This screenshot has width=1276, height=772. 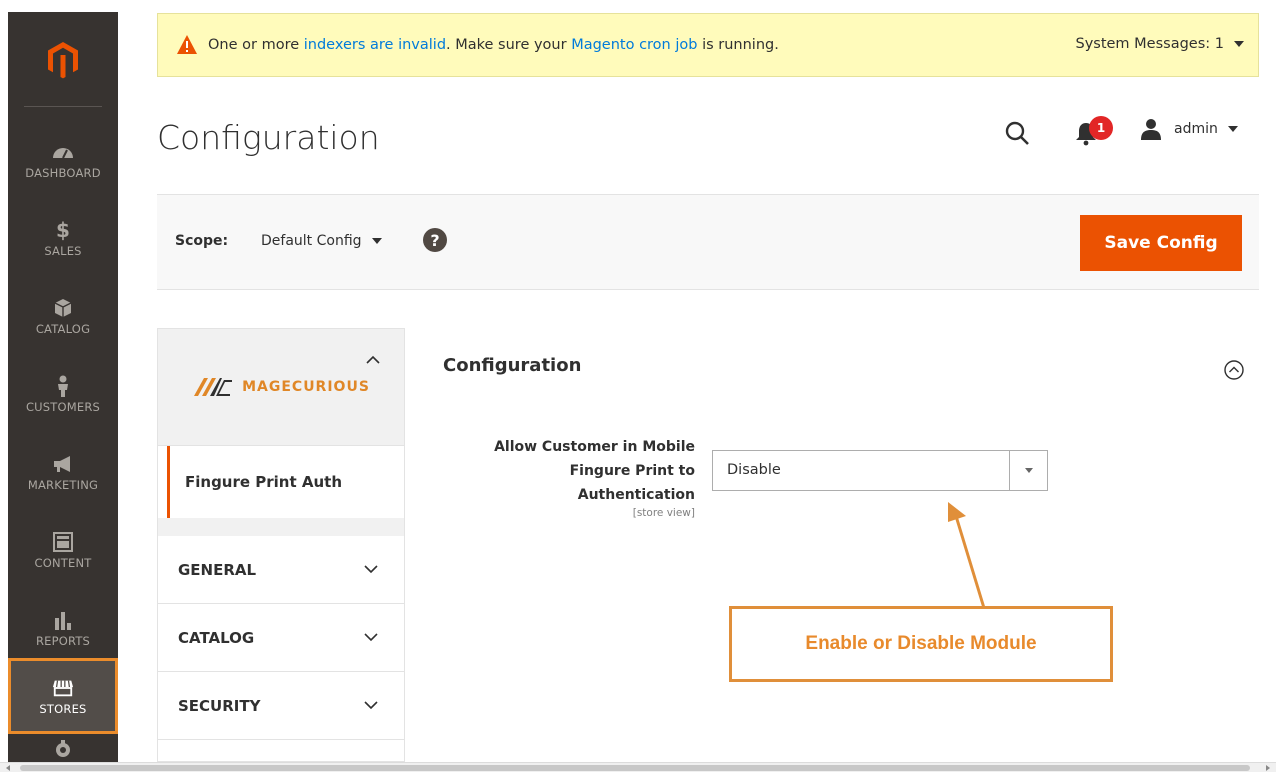 I want to click on sidebar-item-label: DASHBOARD, so click(x=63, y=172).